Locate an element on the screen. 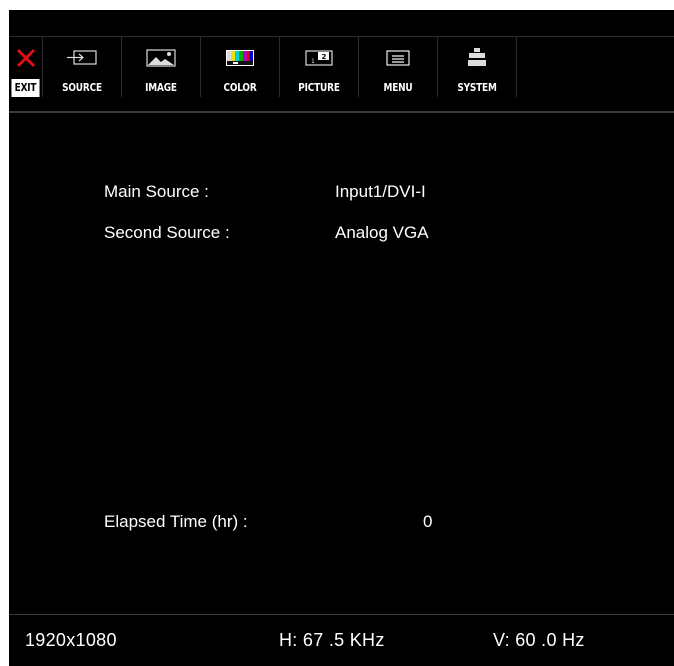 This screenshot has height=666, width=674. menu-label: MENU is located at coordinates (398, 88).